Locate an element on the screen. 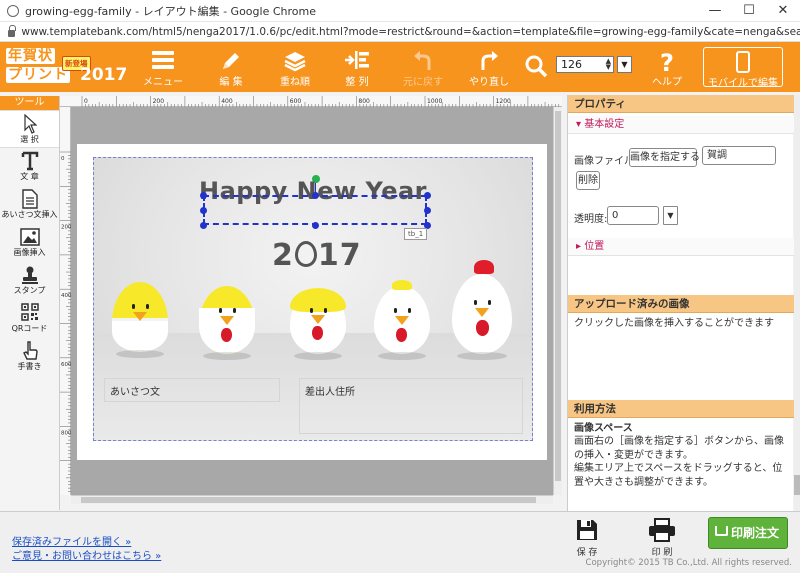 This screenshot has height=573, width=800. tool-greeting: あいさつ文挿入 is located at coordinates (29, 205).